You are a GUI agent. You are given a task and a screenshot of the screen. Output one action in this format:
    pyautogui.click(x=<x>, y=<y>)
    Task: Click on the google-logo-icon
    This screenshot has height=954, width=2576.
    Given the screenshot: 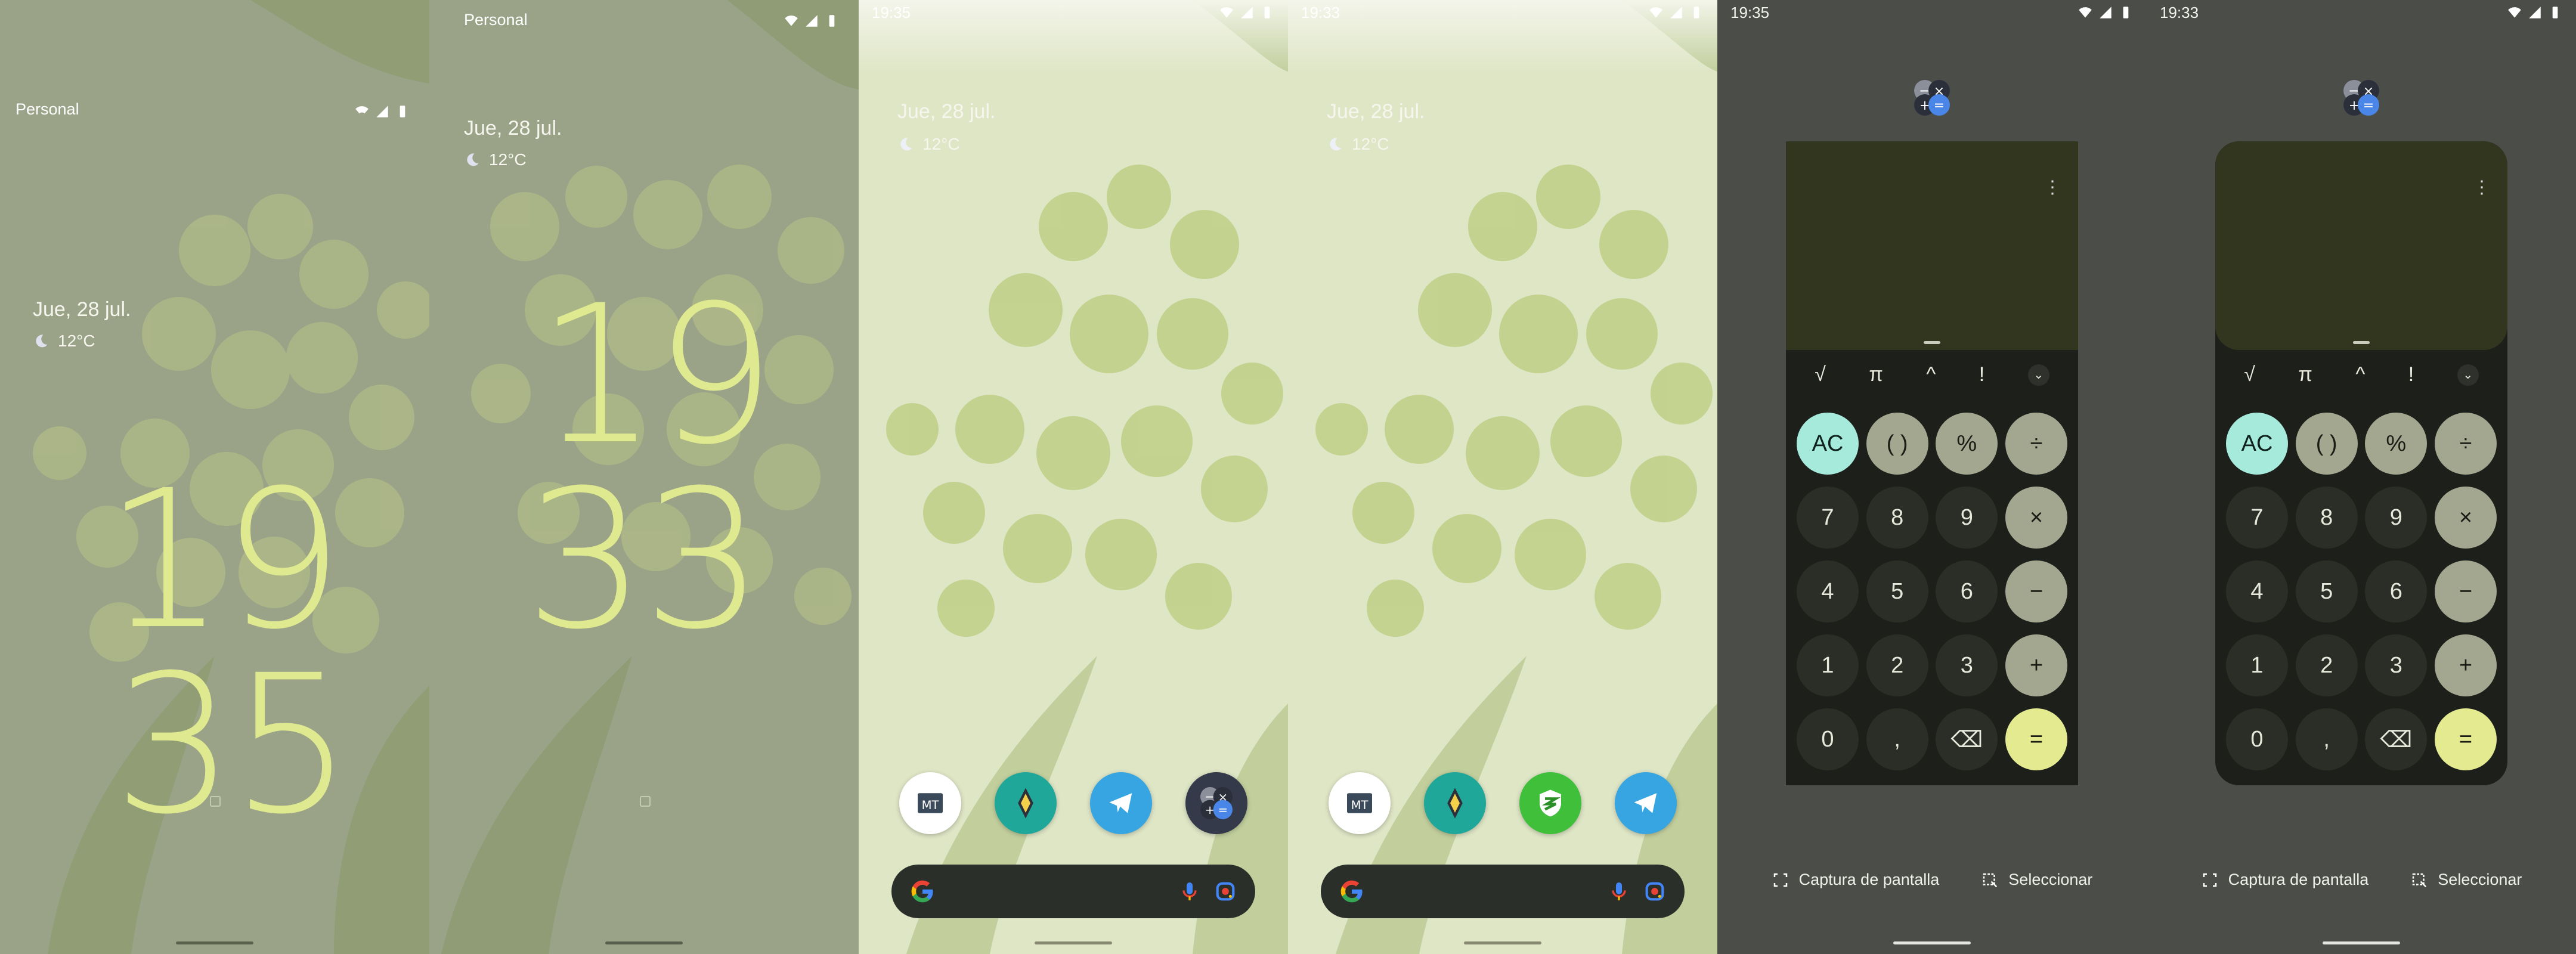 What is the action you would take?
    pyautogui.click(x=1352, y=891)
    